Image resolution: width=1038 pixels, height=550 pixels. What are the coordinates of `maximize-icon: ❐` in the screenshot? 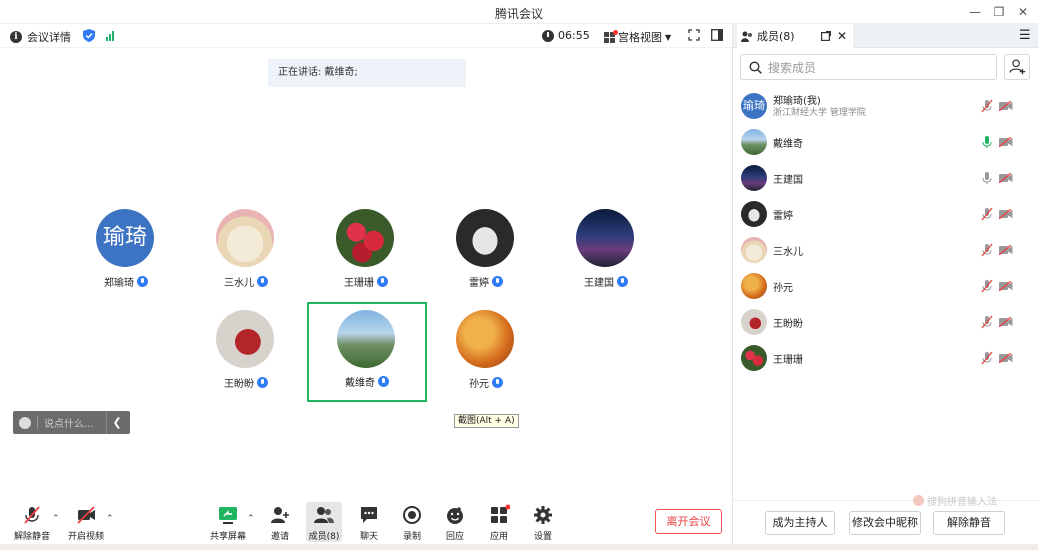 It's located at (999, 12).